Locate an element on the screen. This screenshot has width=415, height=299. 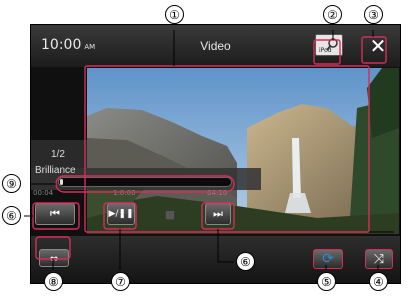
callout-3: ③ is located at coordinates (373, 14).